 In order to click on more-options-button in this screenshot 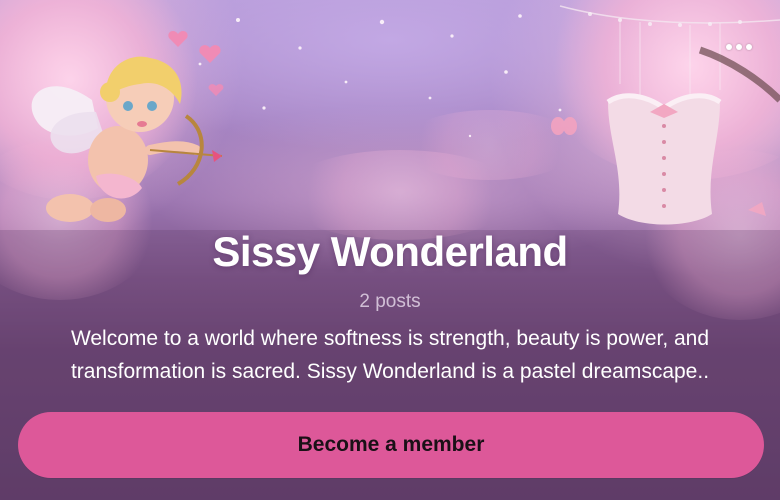, I will do `click(739, 47)`.